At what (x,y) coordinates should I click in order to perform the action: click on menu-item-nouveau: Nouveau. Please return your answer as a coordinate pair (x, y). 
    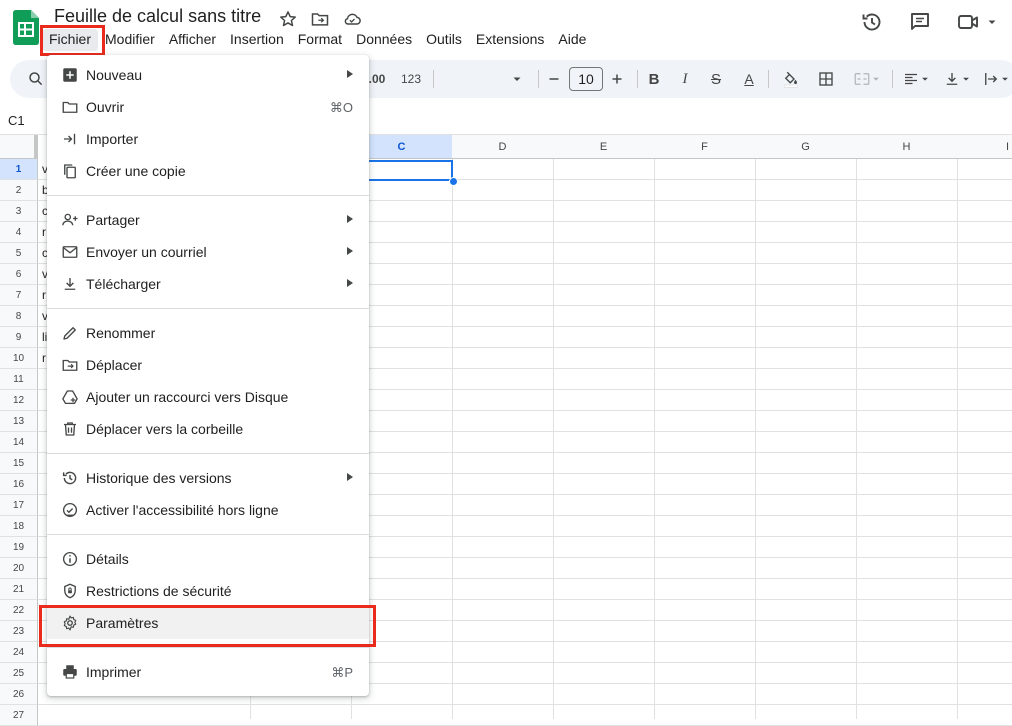
    Looking at the image, I should click on (208, 75).